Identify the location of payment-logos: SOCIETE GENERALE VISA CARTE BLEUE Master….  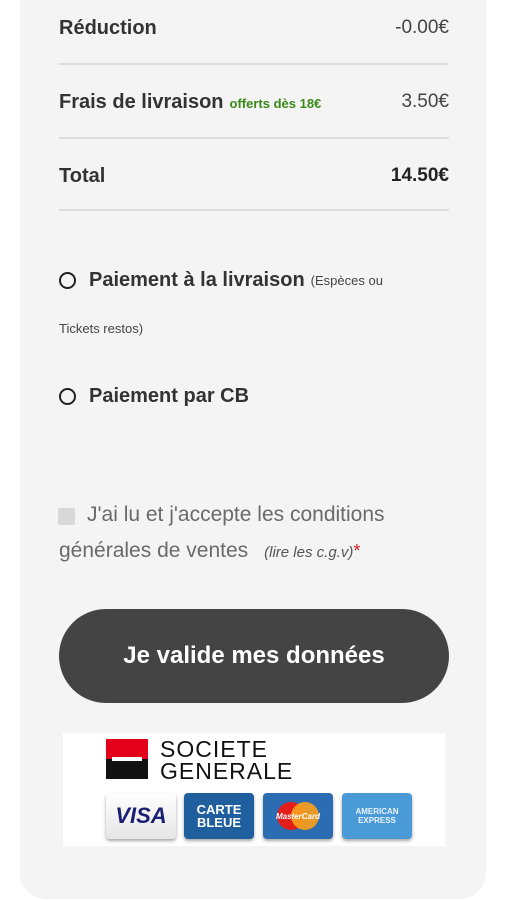
(254, 789).